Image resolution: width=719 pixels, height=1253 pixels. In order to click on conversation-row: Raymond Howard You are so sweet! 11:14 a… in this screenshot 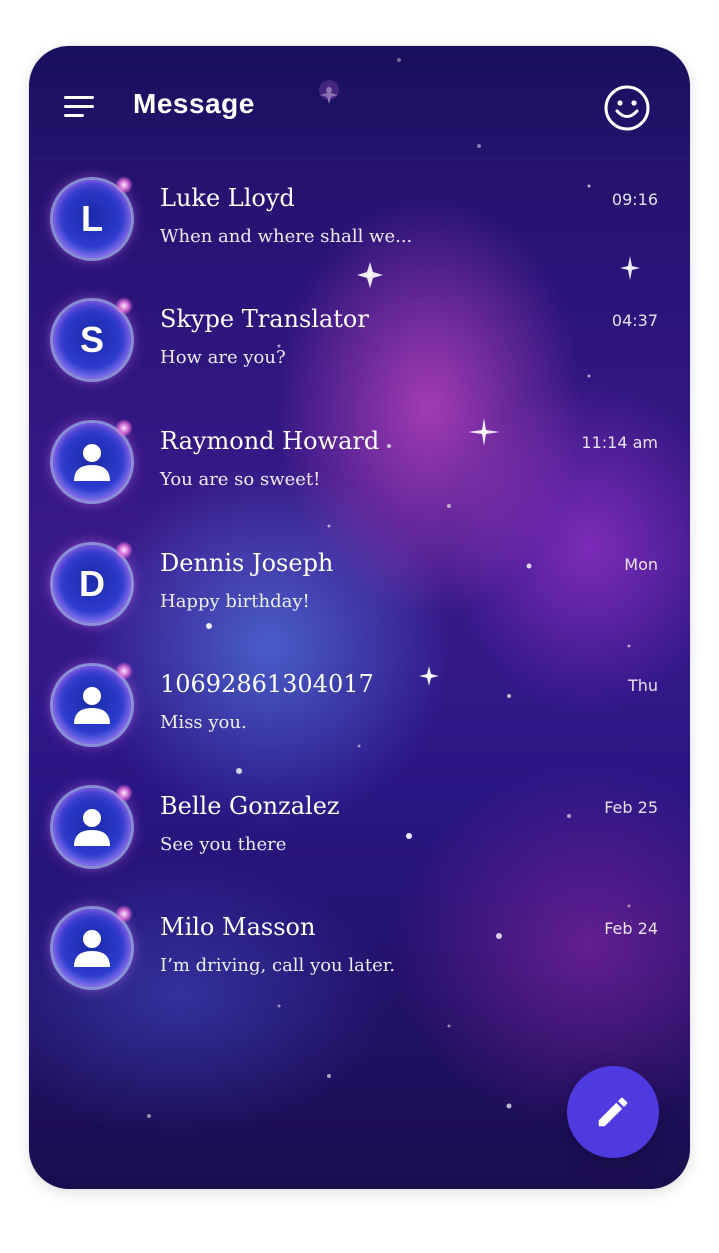, I will do `click(359, 472)`.